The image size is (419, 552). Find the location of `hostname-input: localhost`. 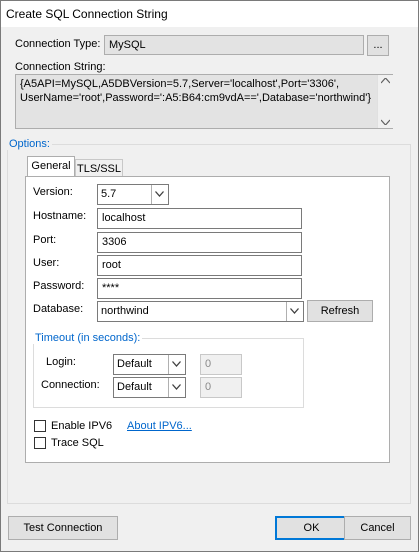

hostname-input: localhost is located at coordinates (199, 218).